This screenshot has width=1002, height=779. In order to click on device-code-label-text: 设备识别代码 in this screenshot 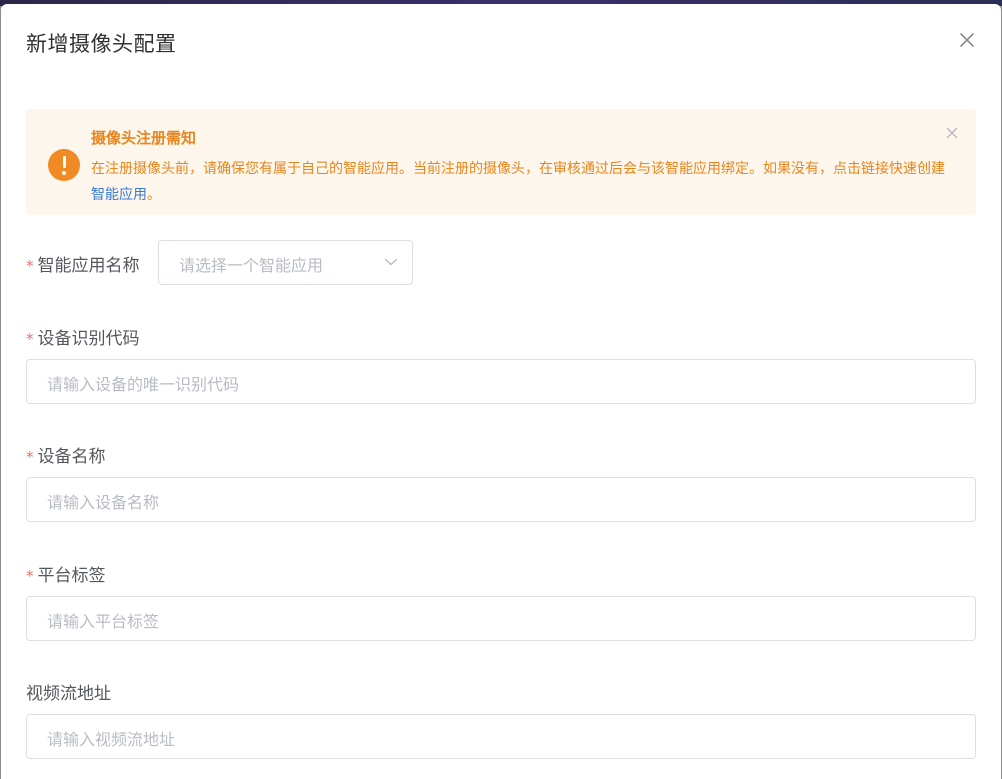, I will do `click(88, 339)`.